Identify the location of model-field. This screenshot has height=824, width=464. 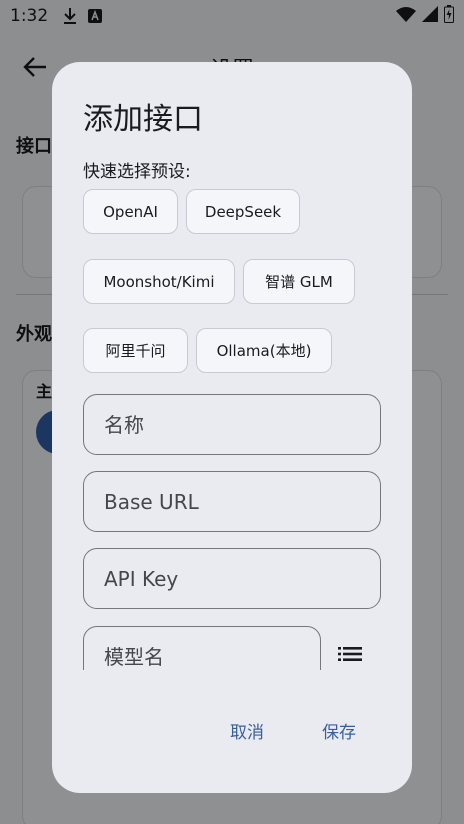
(202, 648).